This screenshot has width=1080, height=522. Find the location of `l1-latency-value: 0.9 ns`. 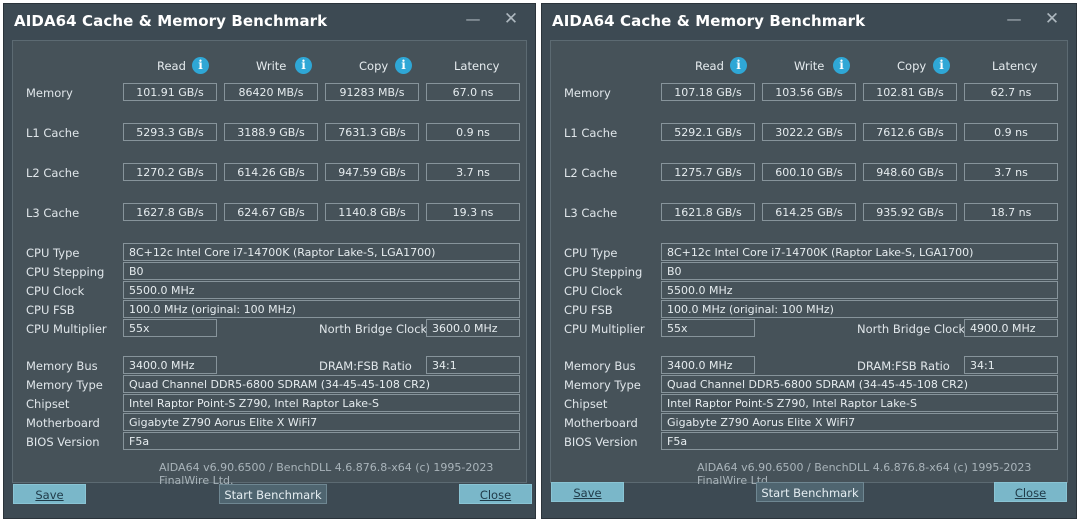

l1-latency-value: 0.9 ns is located at coordinates (1011, 132).